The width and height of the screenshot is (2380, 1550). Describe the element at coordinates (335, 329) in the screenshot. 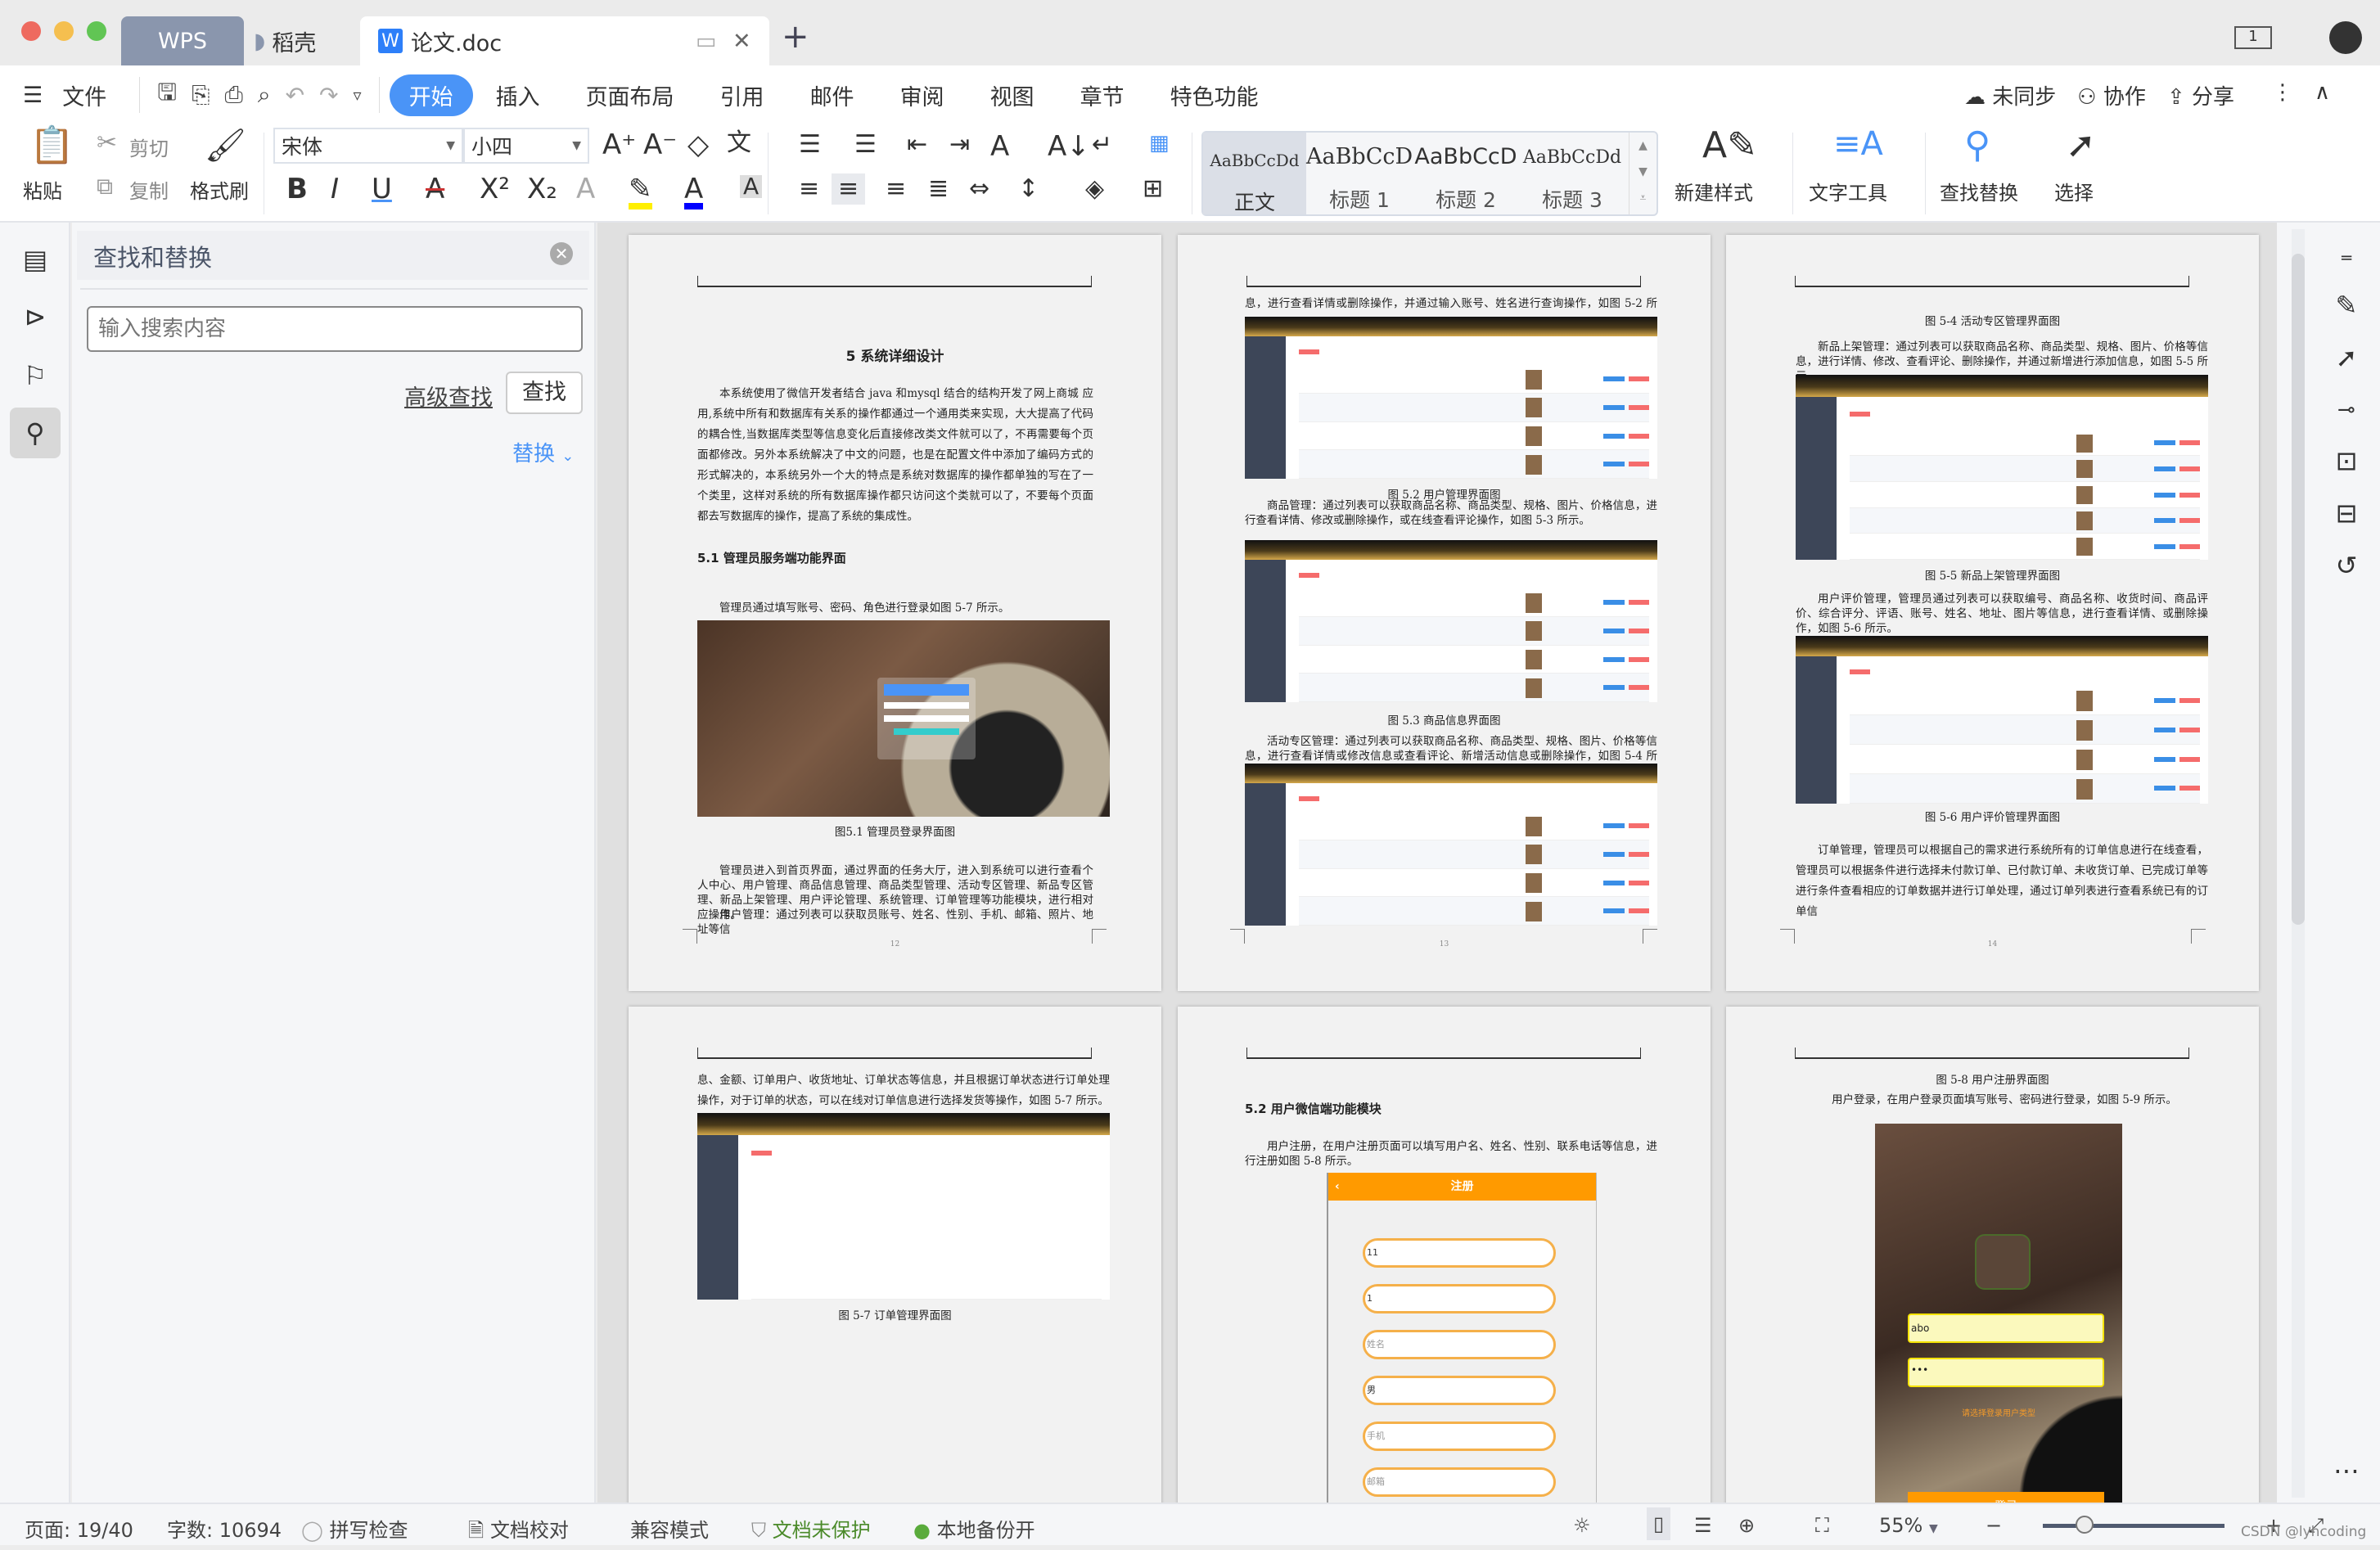

I see `search-input` at that location.